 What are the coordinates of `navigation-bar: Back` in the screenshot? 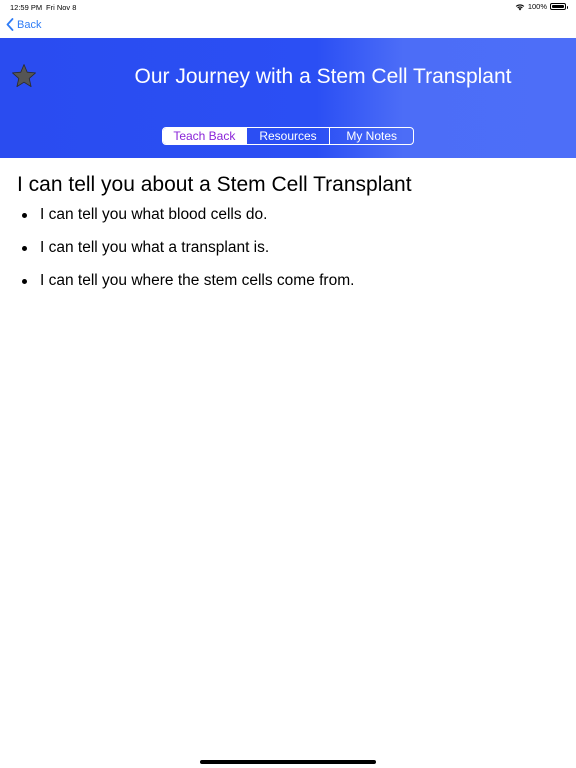 It's located at (288, 26).